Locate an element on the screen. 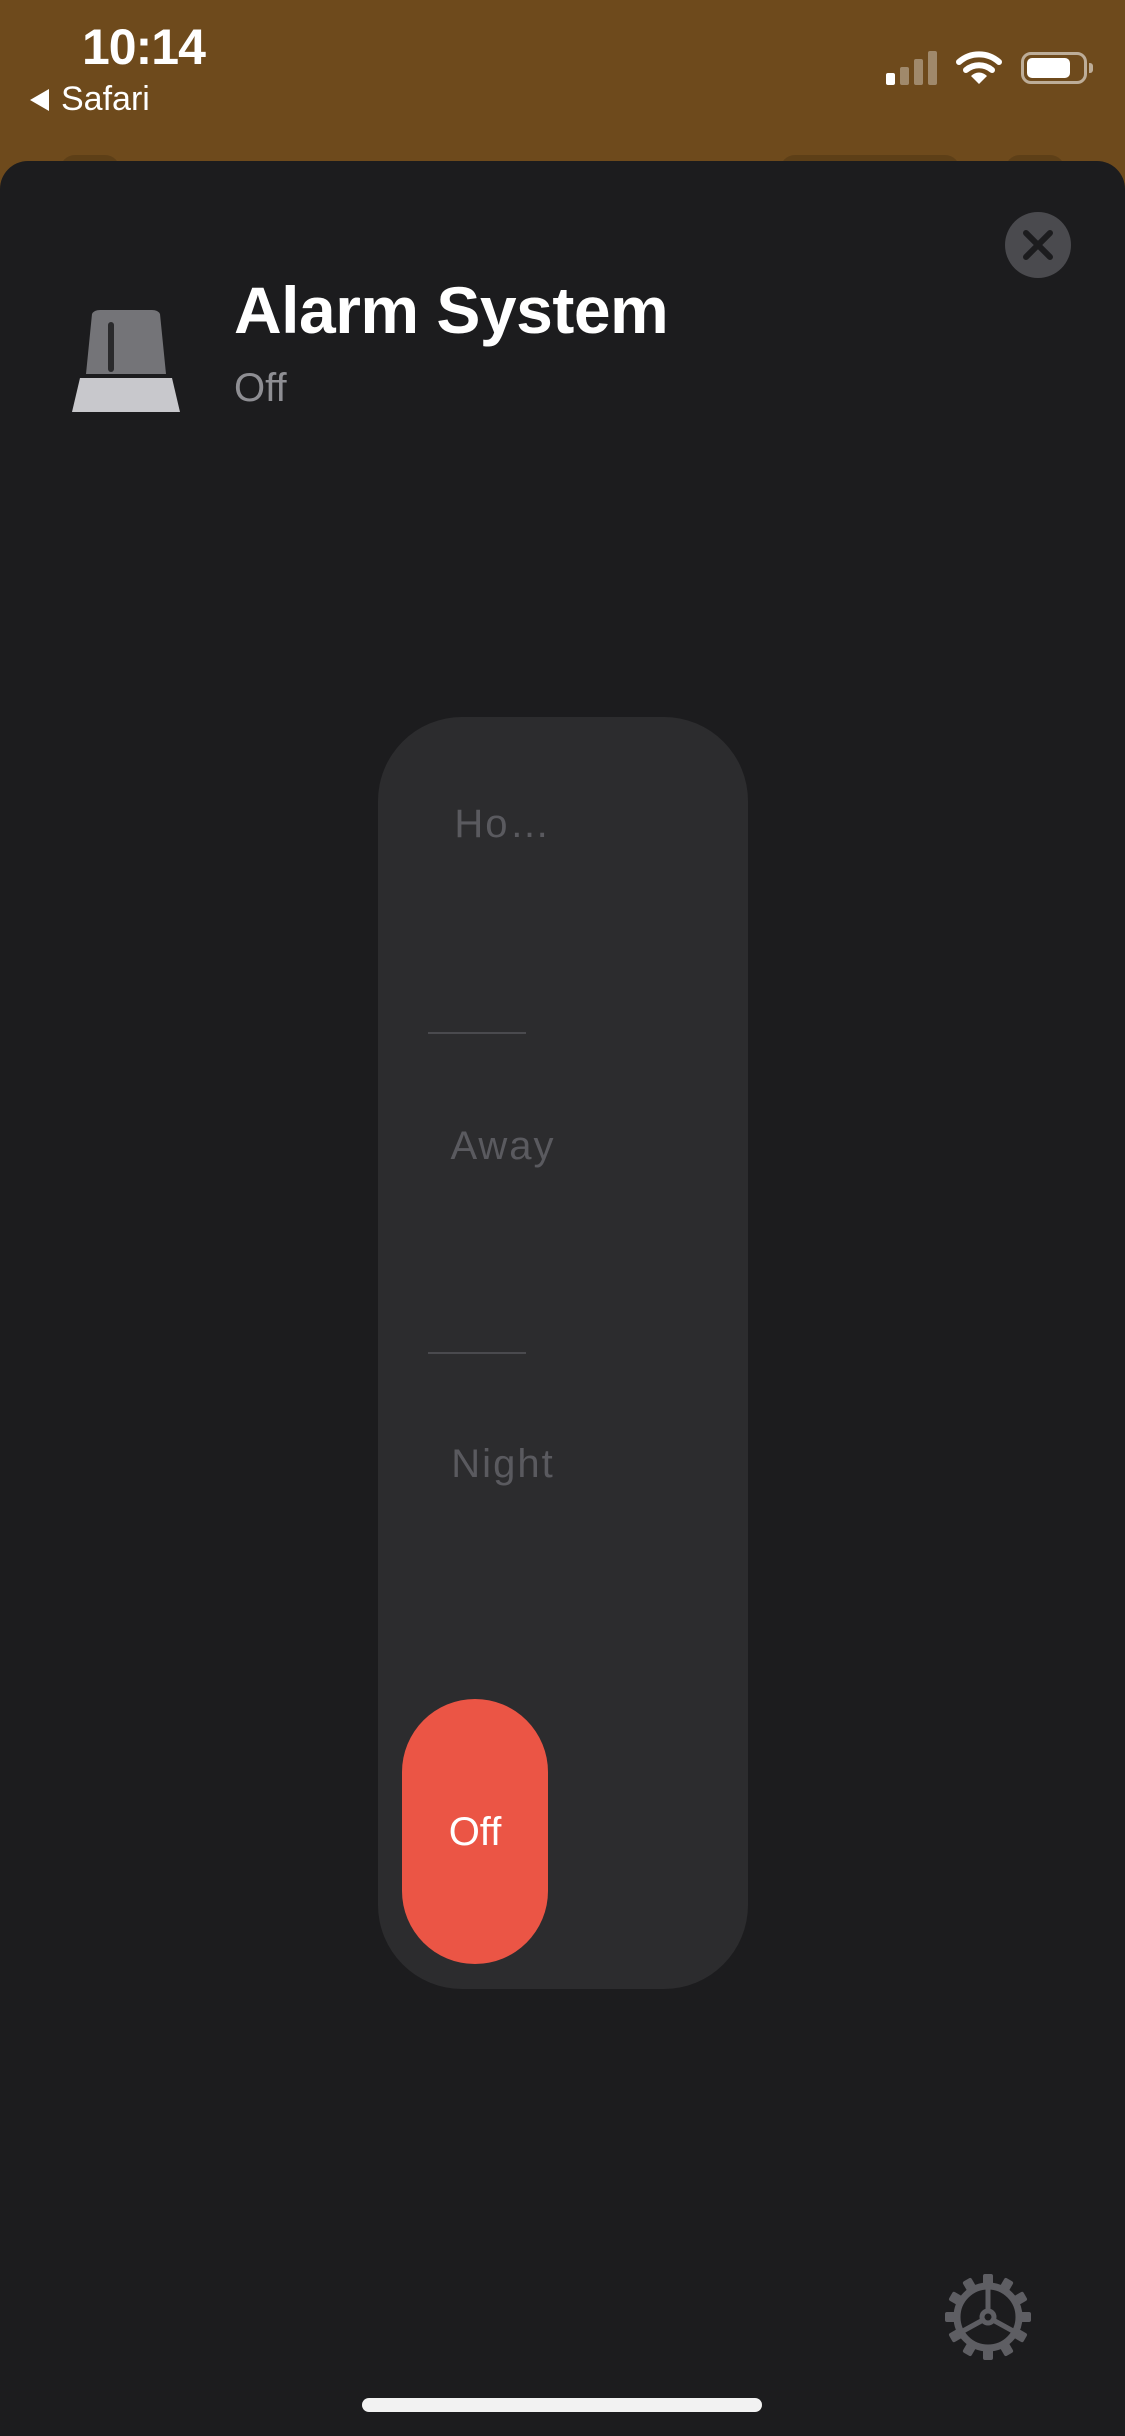  status-icons is located at coordinates (989, 68).